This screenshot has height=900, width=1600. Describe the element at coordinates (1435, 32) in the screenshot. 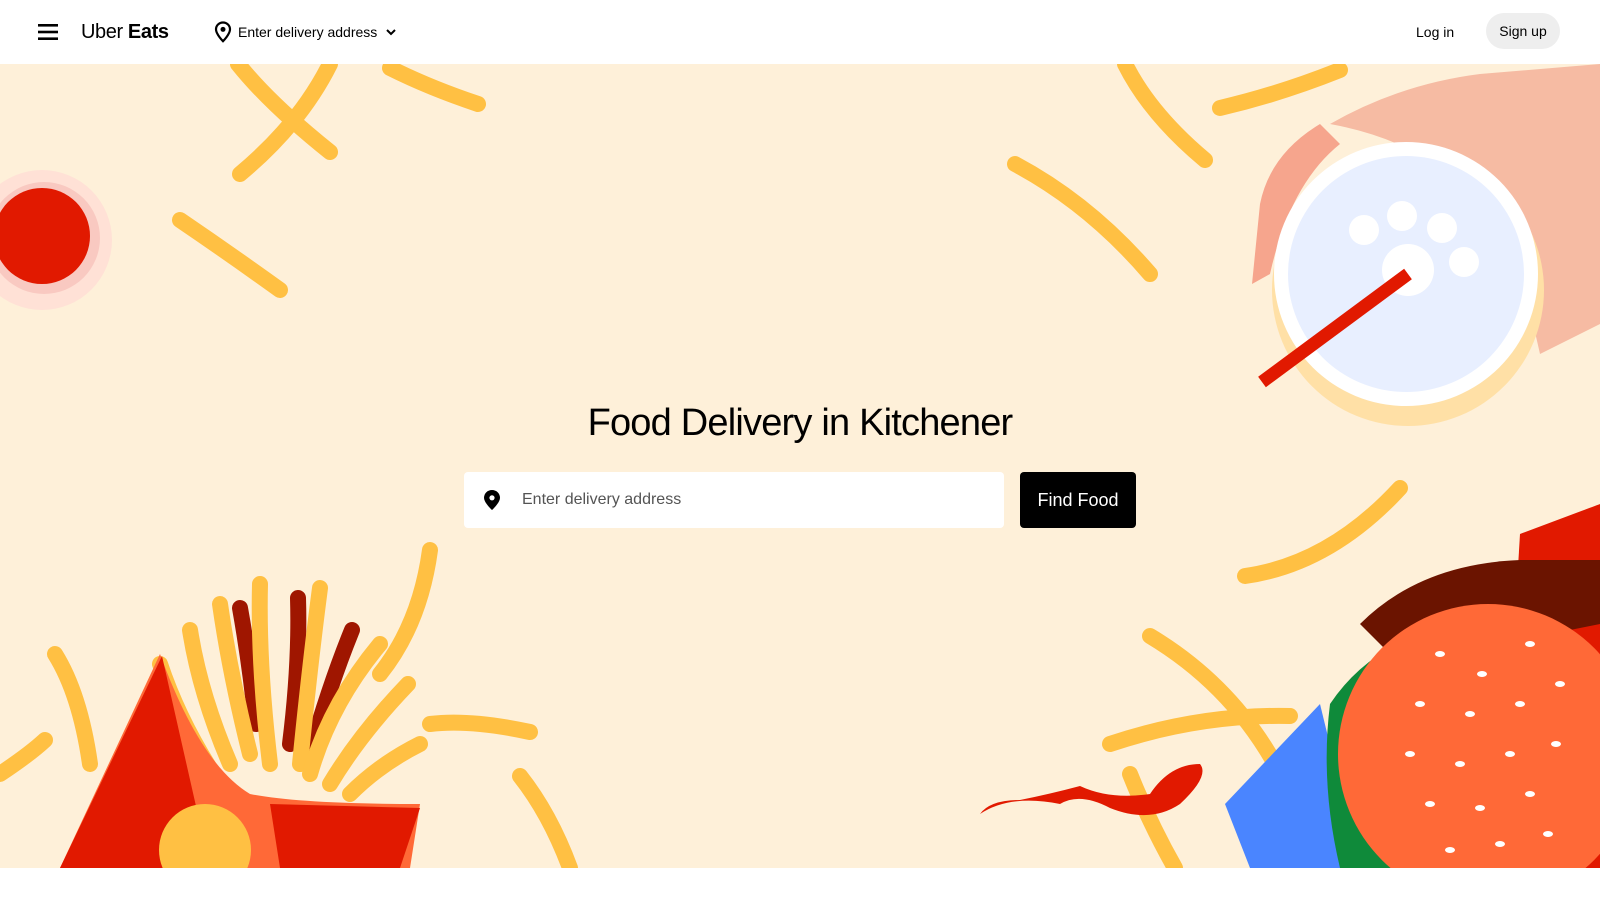

I see `login-button: Log in` at that location.